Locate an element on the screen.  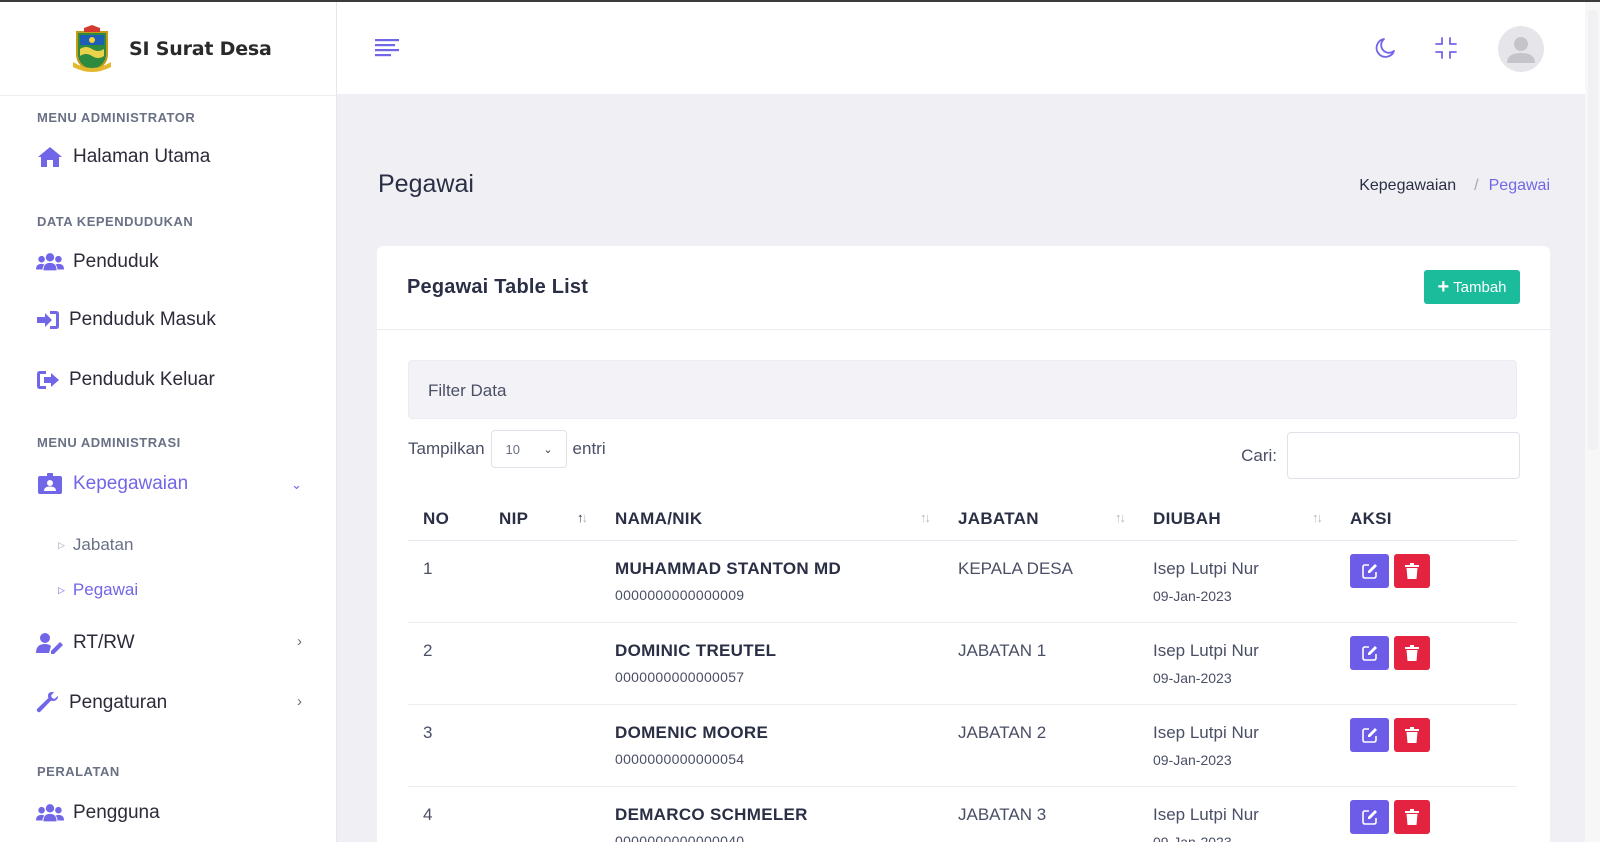
app-name: SI Surat Desa is located at coordinates (200, 48).